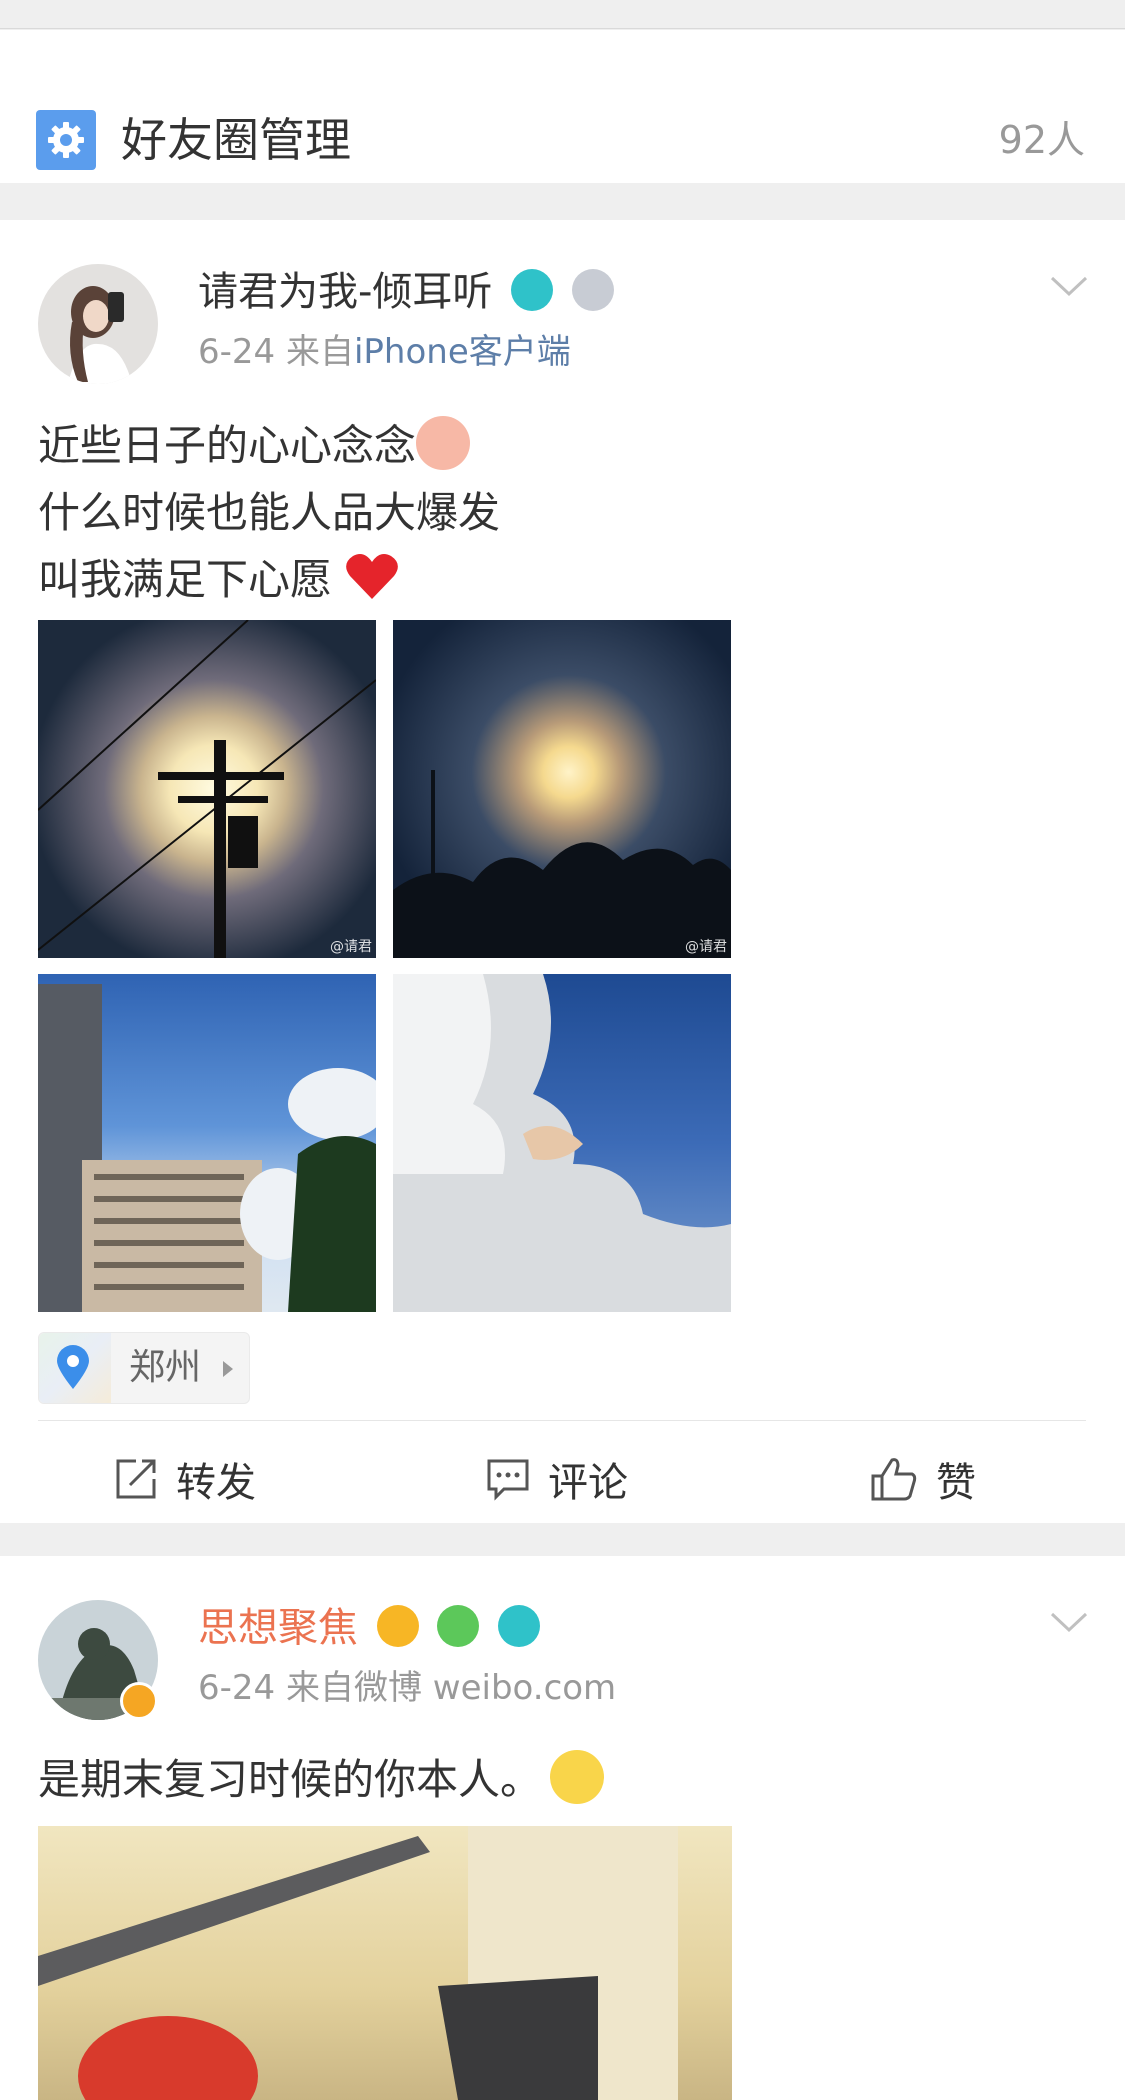 This screenshot has width=1125, height=2100. What do you see at coordinates (592, 290) in the screenshot?
I see `medal-badge-icon` at bounding box center [592, 290].